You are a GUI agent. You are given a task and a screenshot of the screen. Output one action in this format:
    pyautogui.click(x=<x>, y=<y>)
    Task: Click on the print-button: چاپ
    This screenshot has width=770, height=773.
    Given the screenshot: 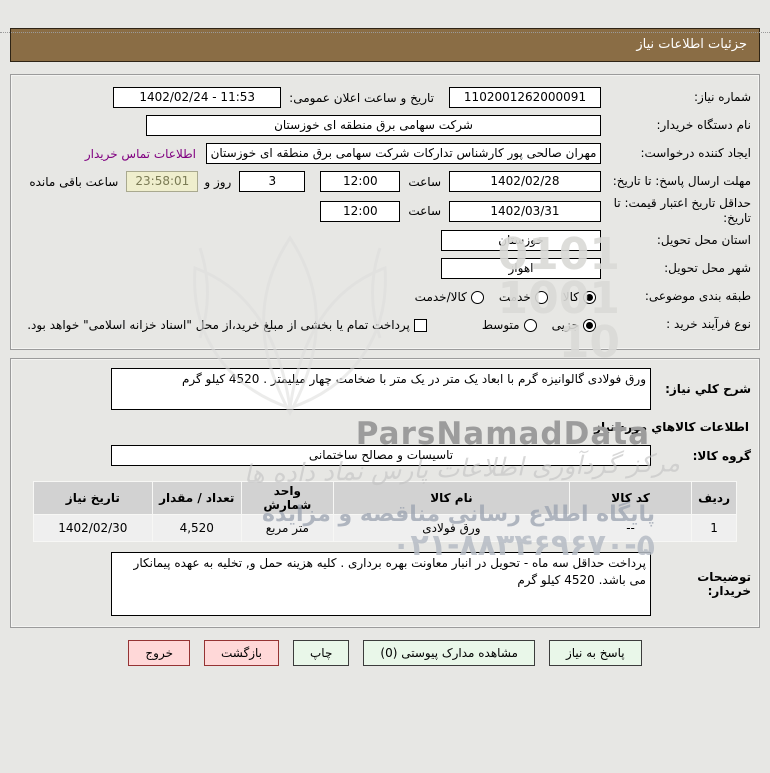 What is the action you would take?
    pyautogui.click(x=321, y=653)
    